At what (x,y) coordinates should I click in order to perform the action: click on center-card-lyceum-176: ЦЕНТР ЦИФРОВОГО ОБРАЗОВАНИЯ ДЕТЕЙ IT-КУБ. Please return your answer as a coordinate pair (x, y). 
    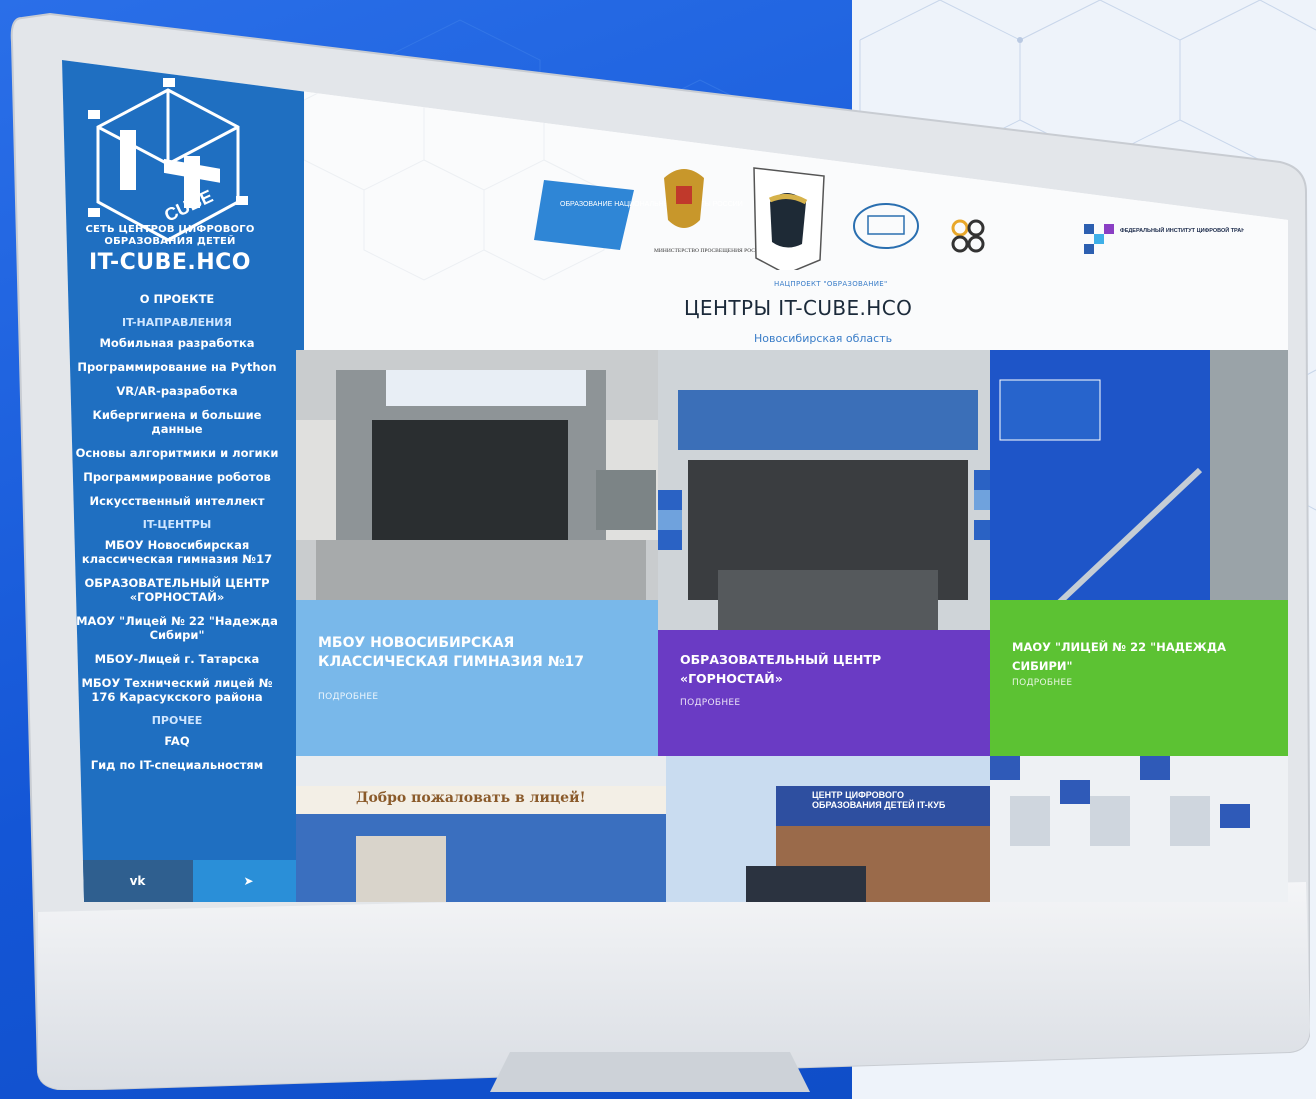
    Looking at the image, I should click on (828, 829).